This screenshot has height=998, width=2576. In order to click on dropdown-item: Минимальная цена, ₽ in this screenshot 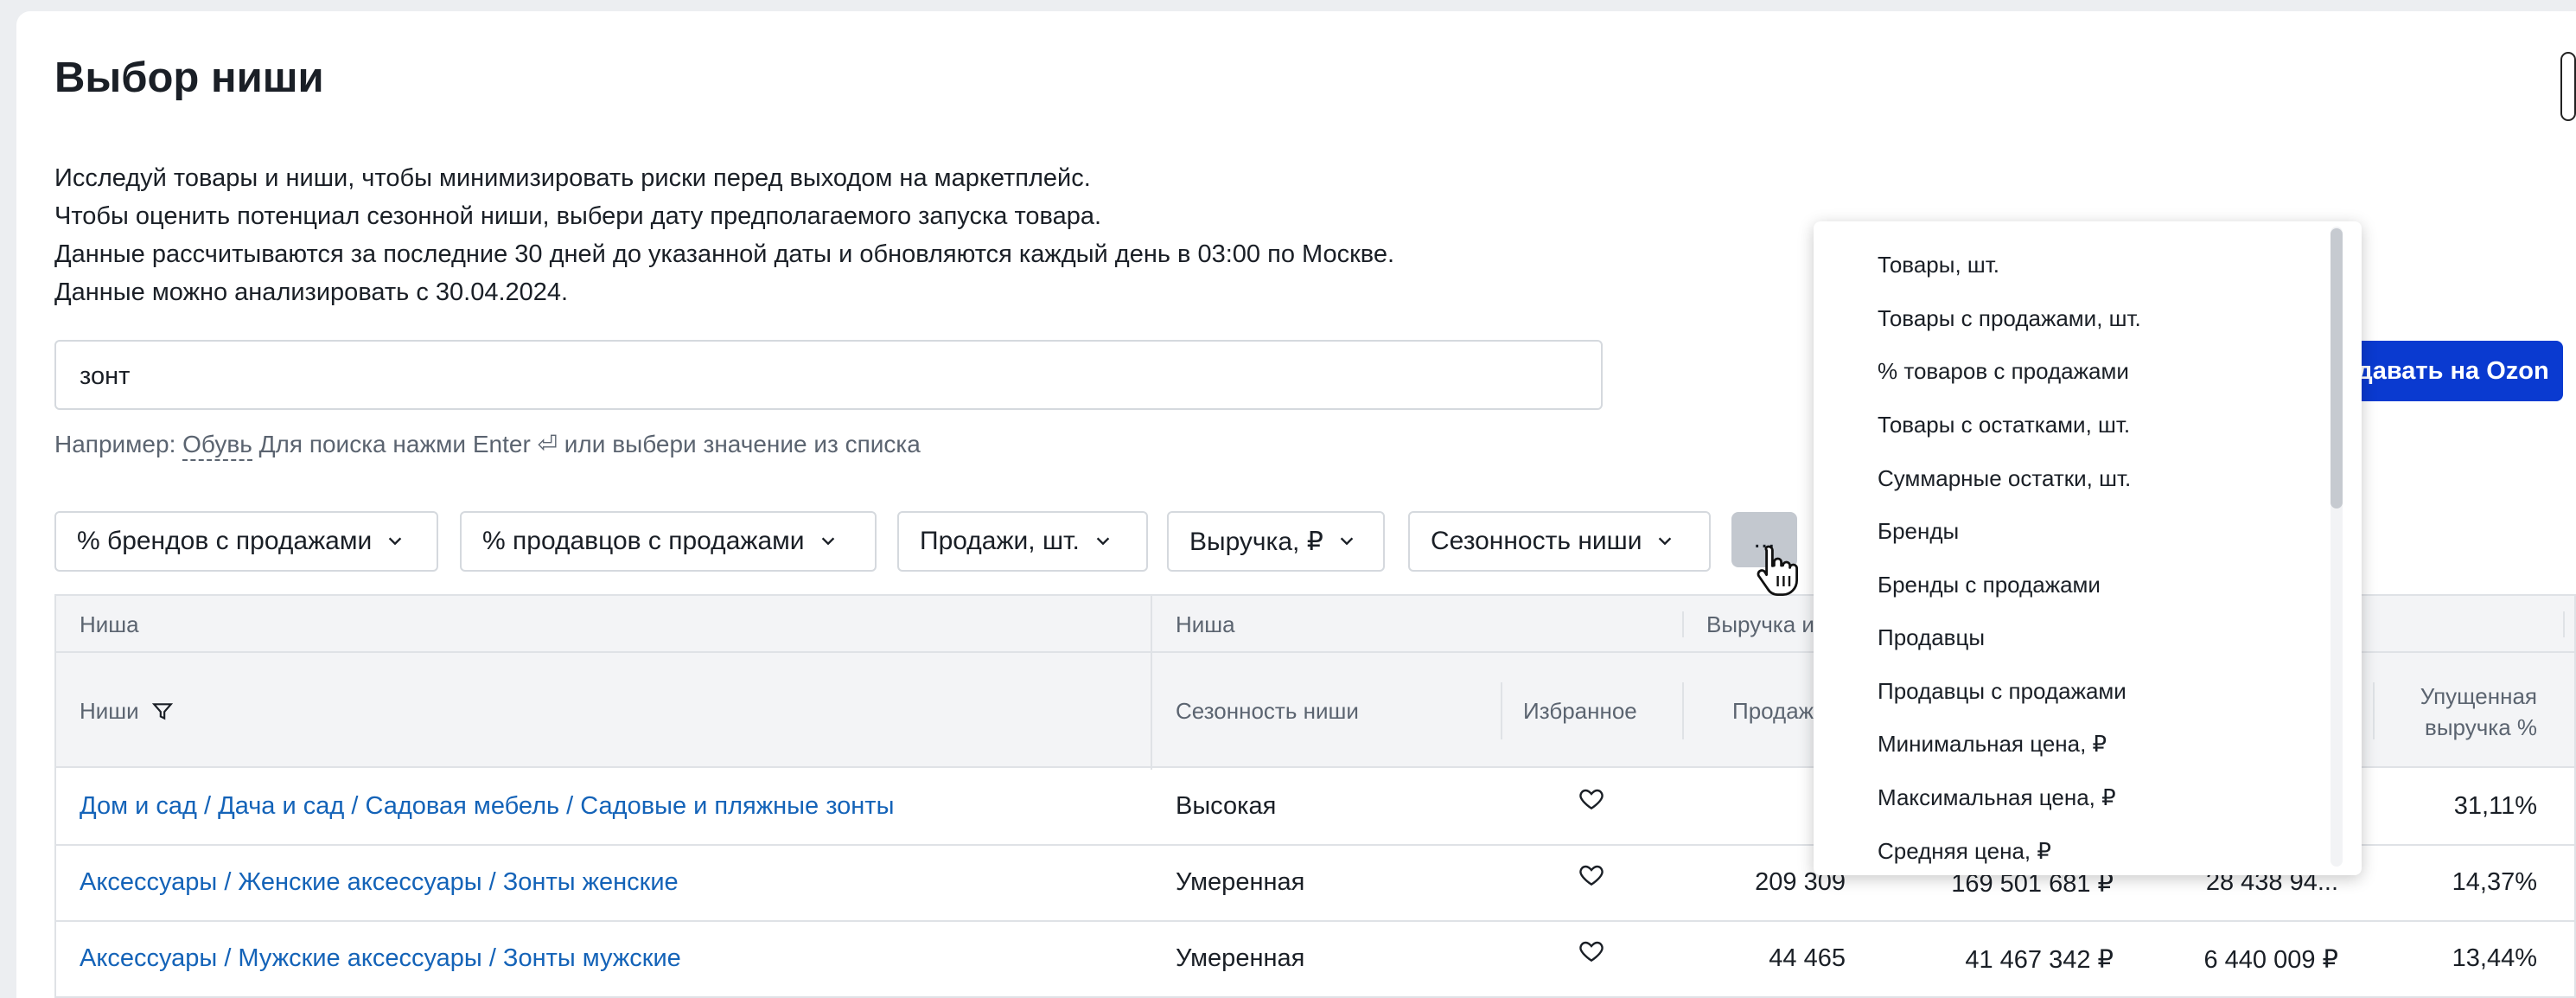, I will do `click(1992, 744)`.